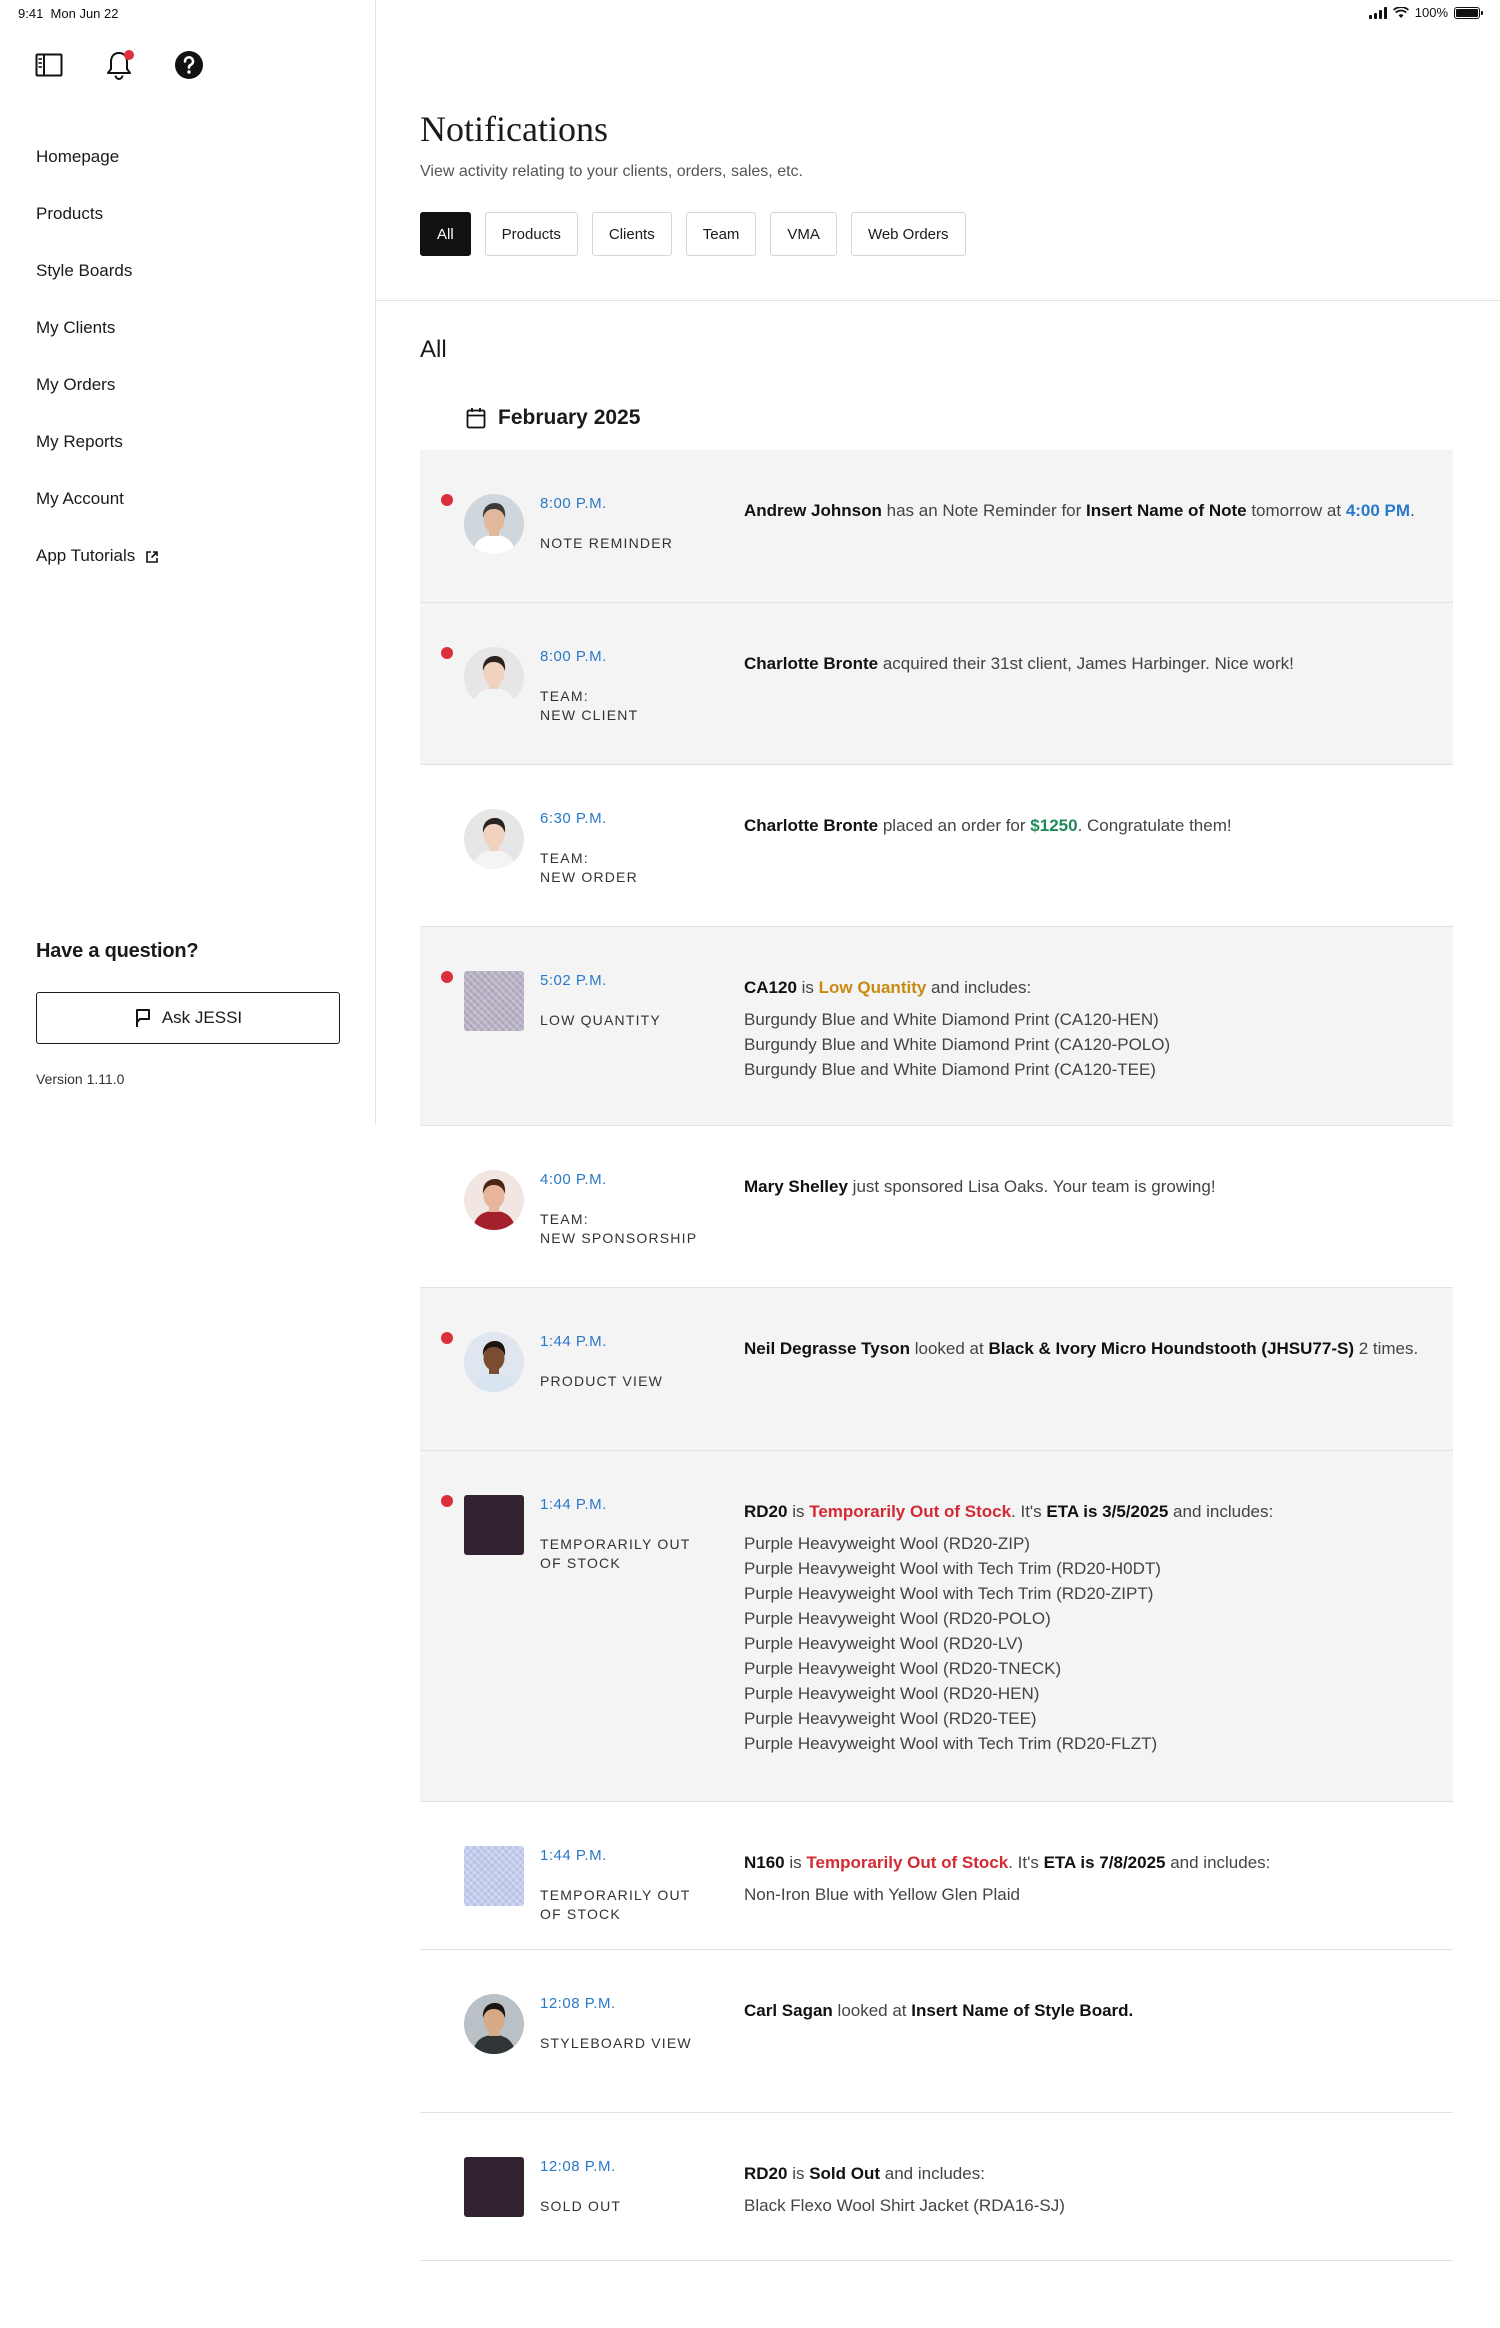 This screenshot has height=2328, width=1500. Describe the element at coordinates (600, 1020) in the screenshot. I see `notification-type: LOW QUANTITY` at that location.